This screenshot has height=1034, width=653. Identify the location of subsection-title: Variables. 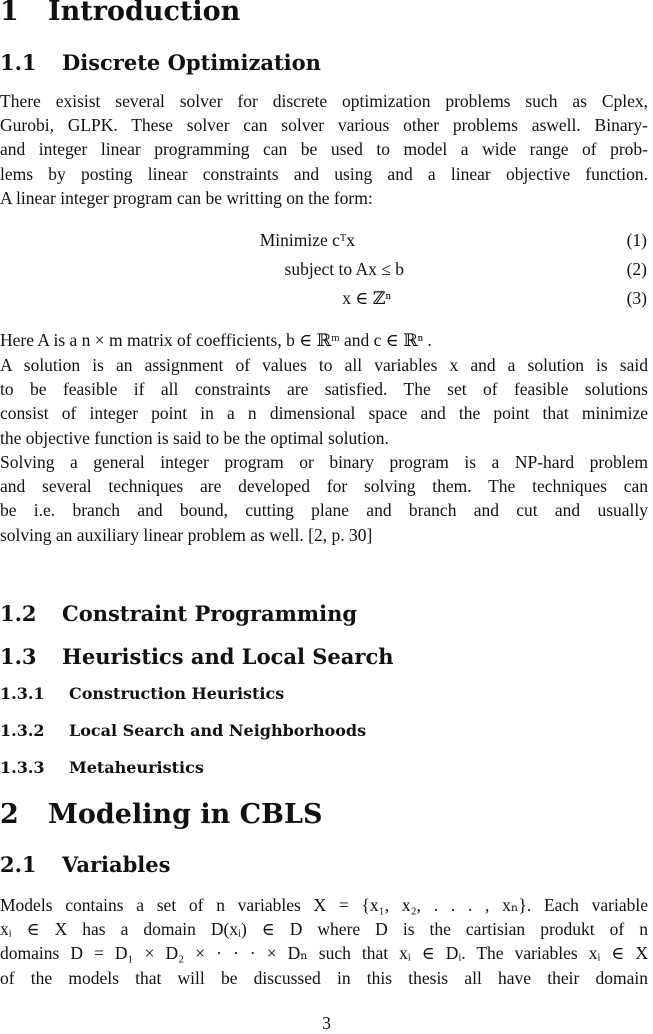
(116, 864).